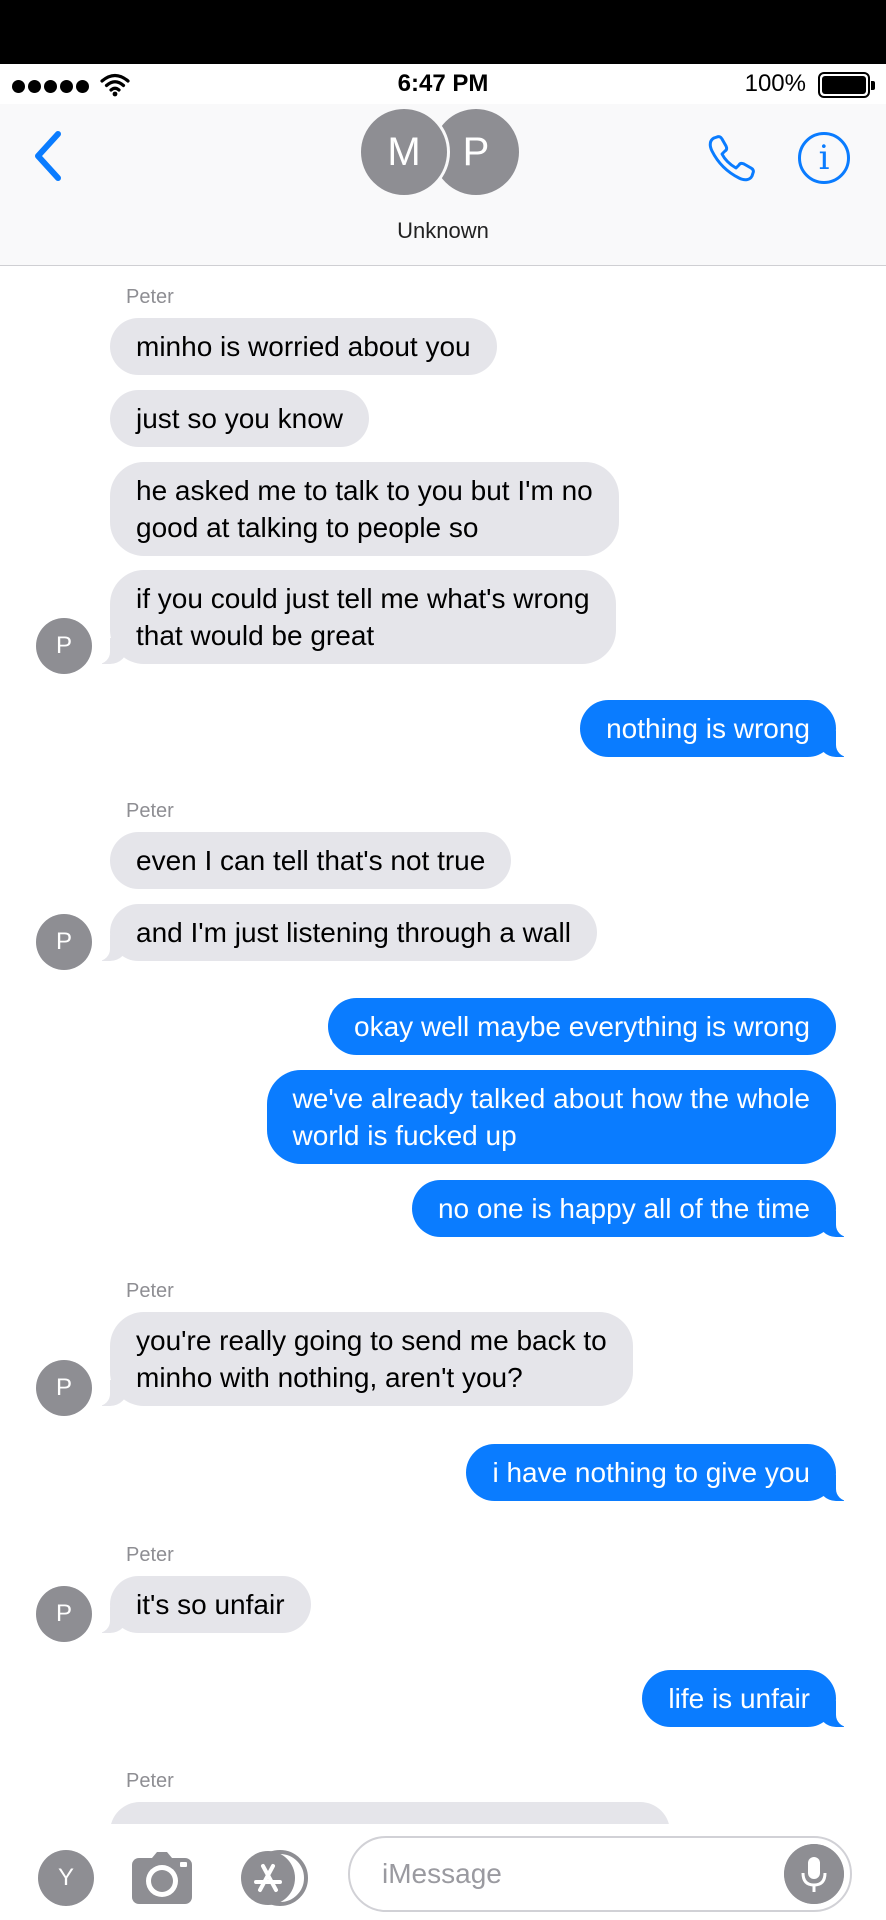 The width and height of the screenshot is (886, 1920). I want to click on incoming-message: just so you know, so click(239, 418).